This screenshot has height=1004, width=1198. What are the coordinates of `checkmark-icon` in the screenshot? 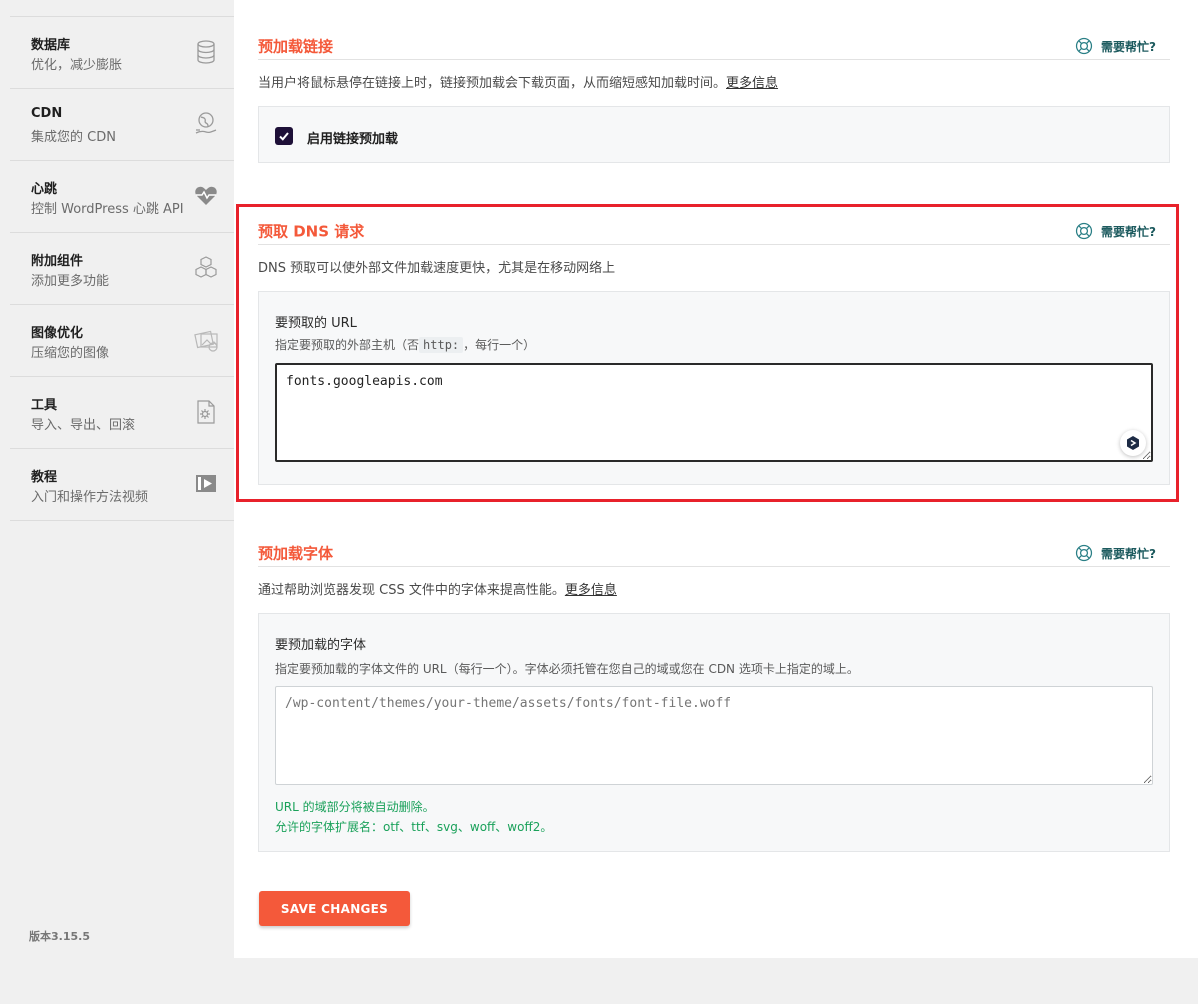 It's located at (284, 136).